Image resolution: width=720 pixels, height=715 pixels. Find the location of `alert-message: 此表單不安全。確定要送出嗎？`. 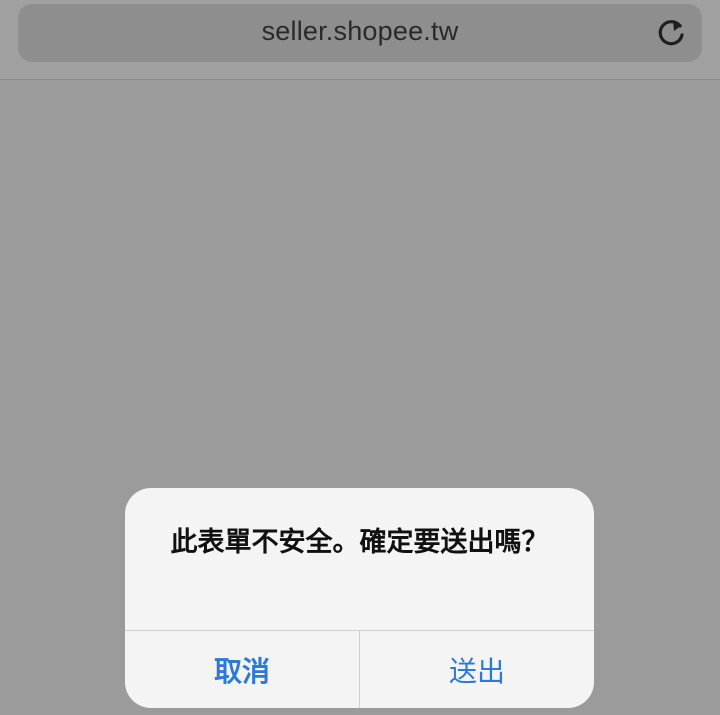

alert-message: 此表單不安全。確定要送出嗎？ is located at coordinates (359, 542).